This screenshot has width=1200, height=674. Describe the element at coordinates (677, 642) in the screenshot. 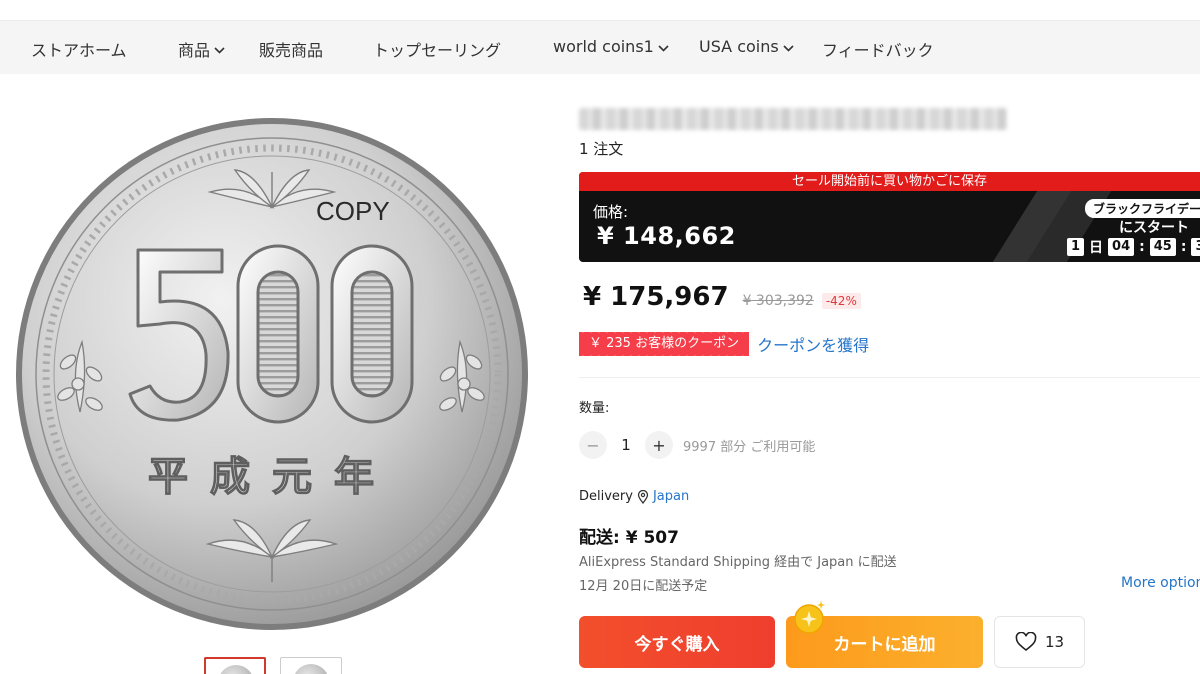

I see `buy-now-button: 今すぐ購入` at that location.